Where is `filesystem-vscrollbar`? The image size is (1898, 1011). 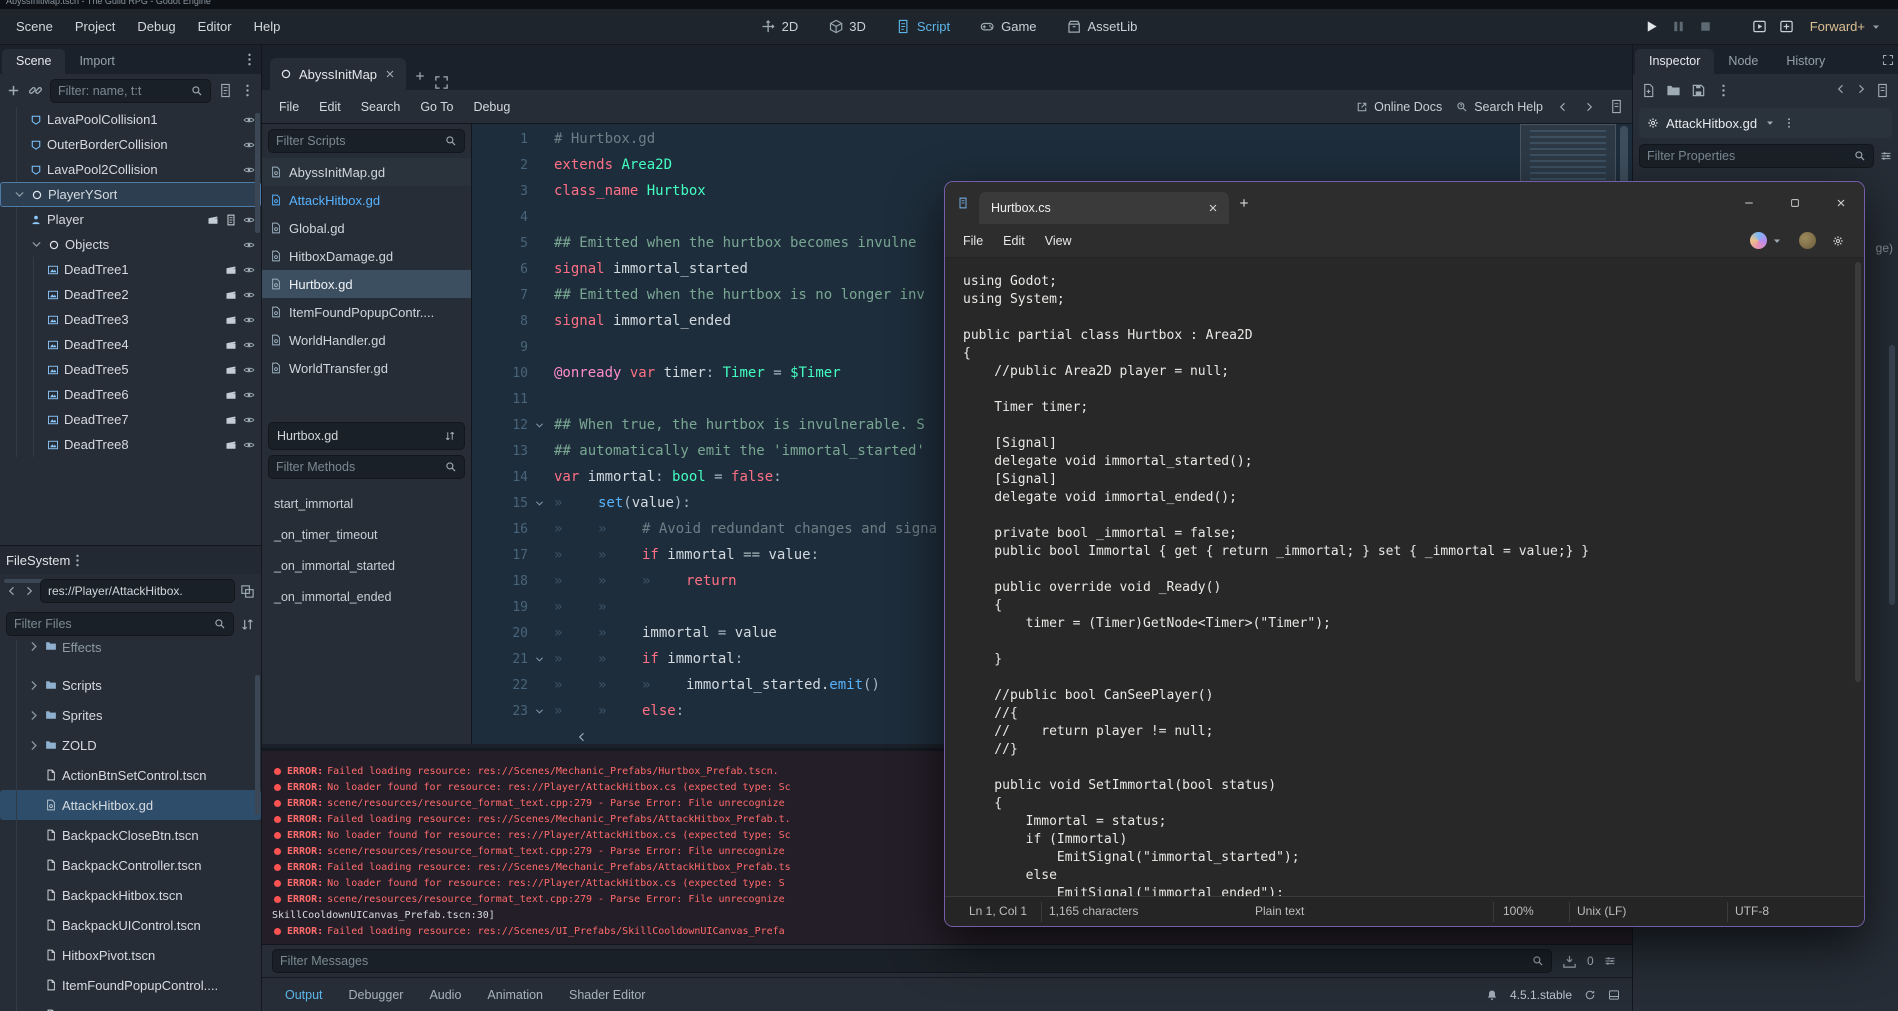
filesystem-vscrollbar is located at coordinates (257, 828).